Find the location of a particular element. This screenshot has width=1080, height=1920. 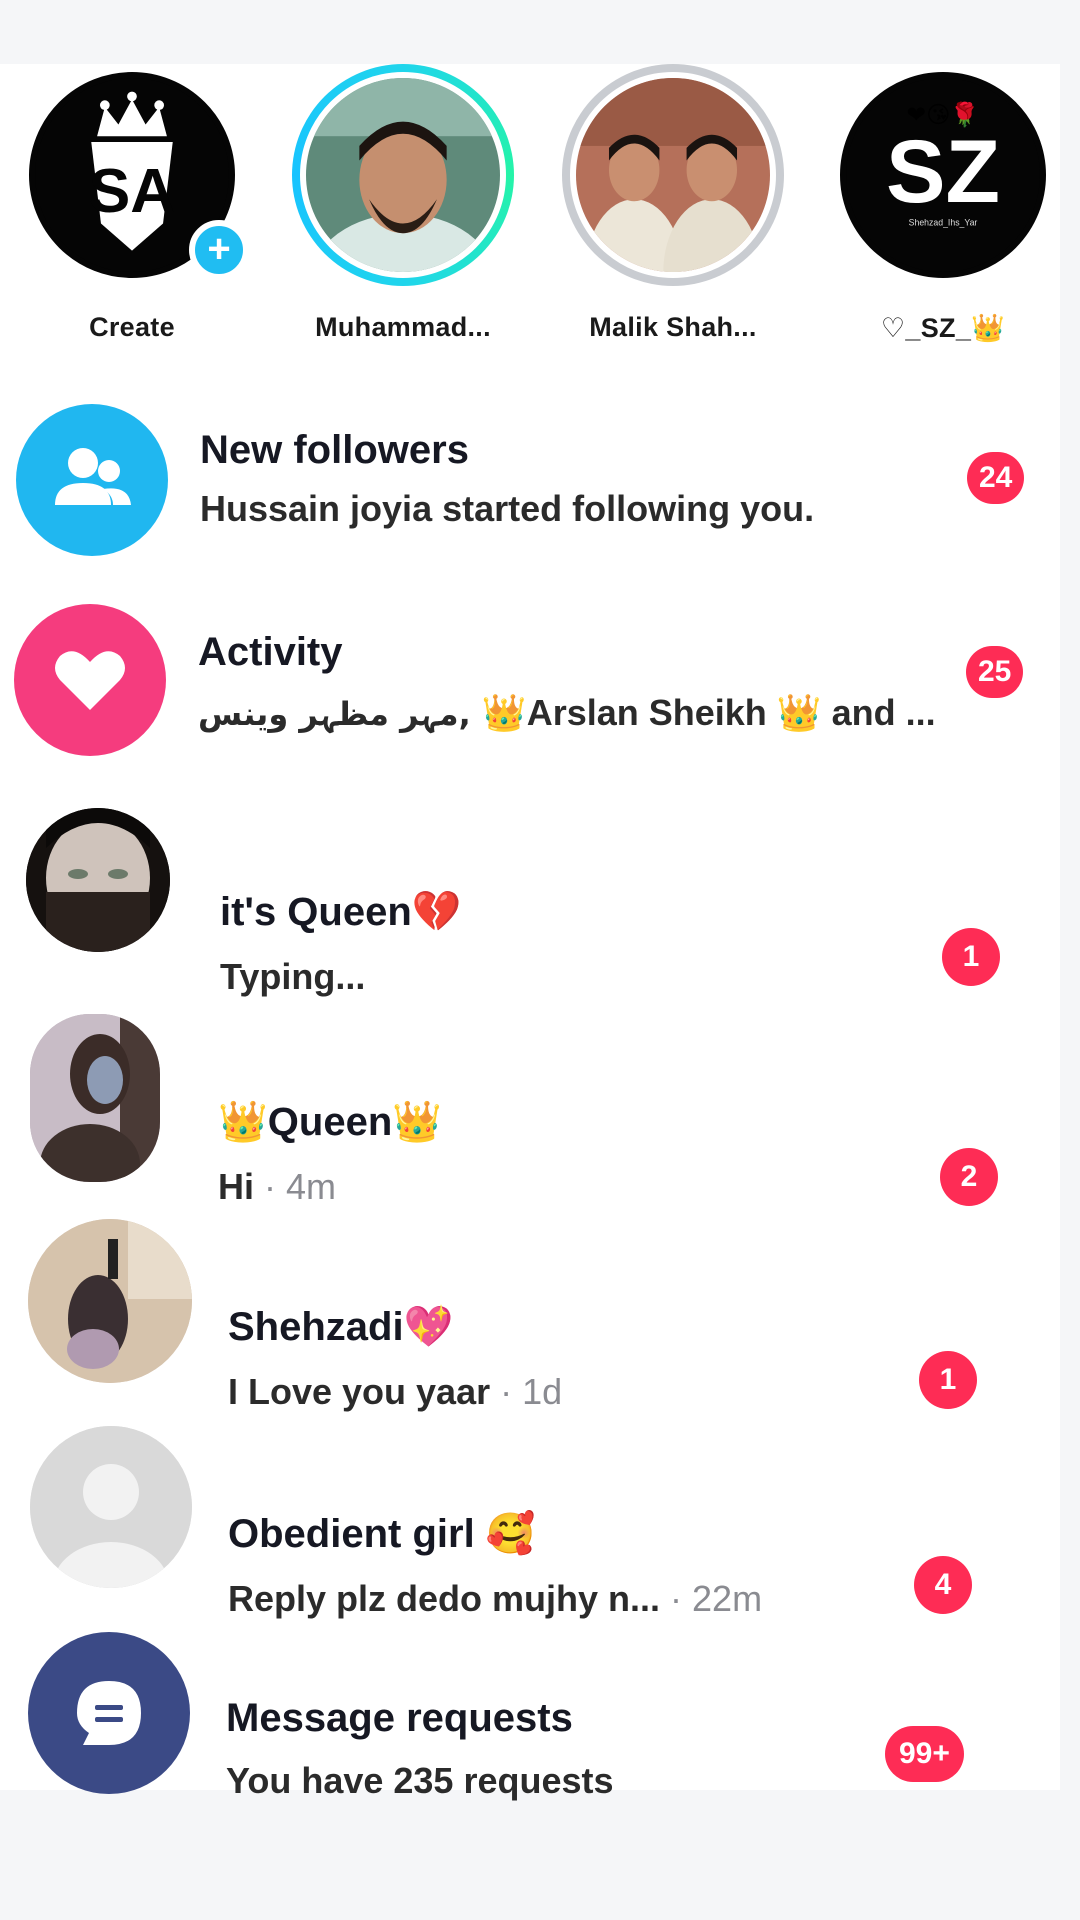

story-avatar-live-ring is located at coordinates (403, 175).